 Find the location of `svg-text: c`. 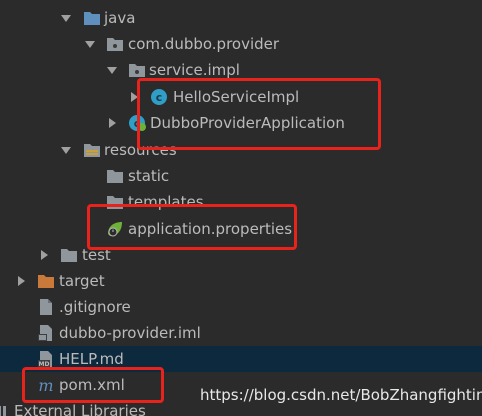

svg-text: c is located at coordinates (159, 97).